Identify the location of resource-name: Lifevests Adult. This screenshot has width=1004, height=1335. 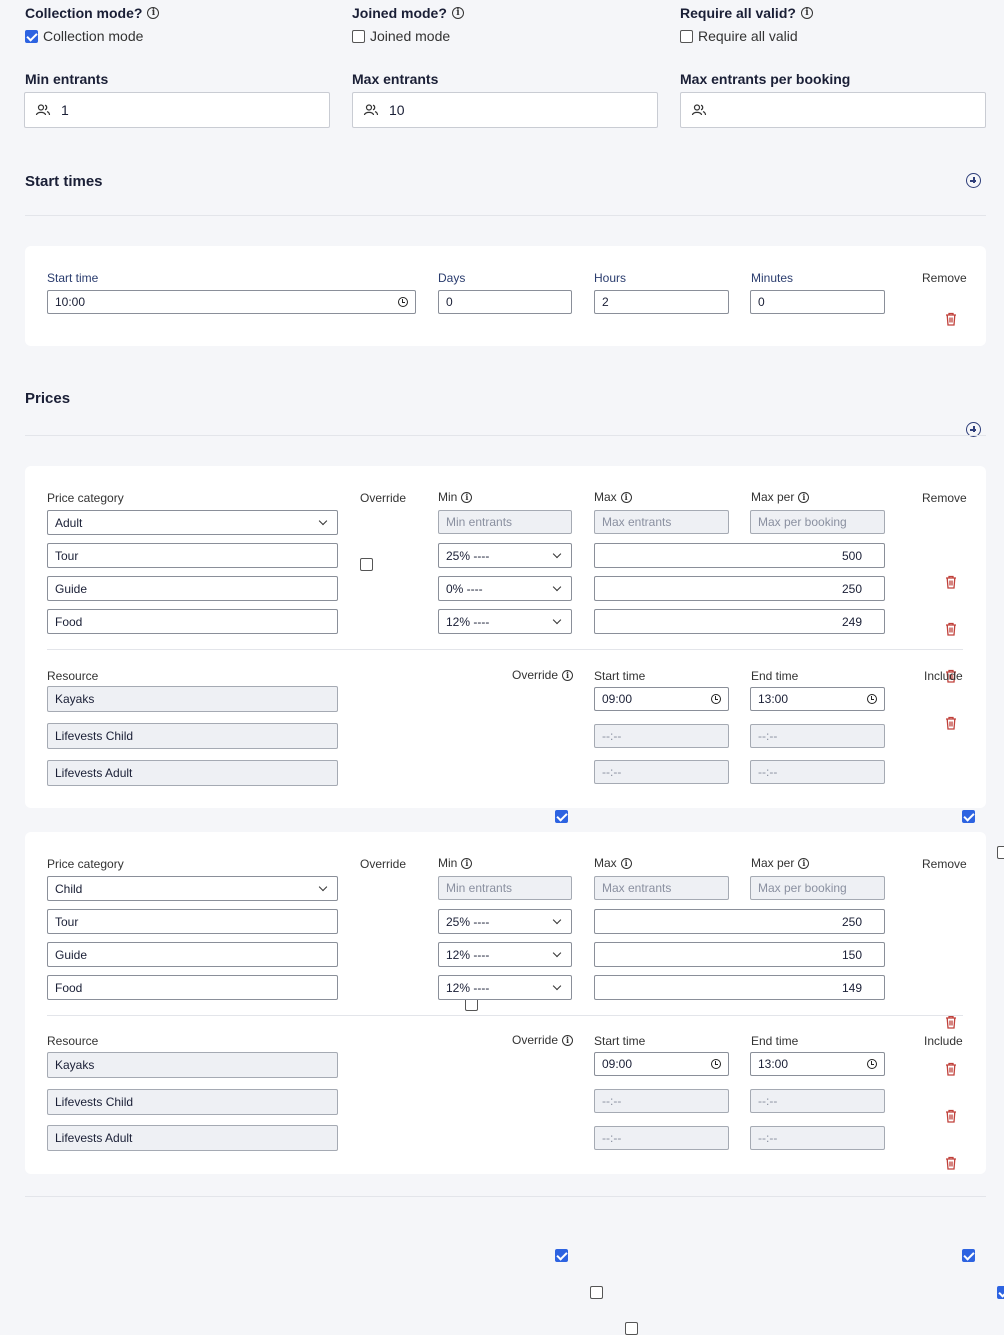
(192, 773).